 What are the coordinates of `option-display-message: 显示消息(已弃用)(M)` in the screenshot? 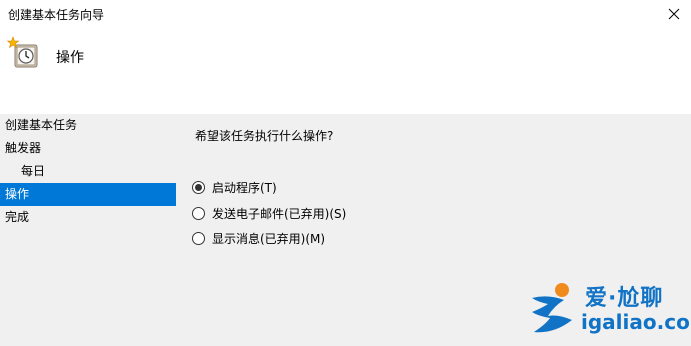 It's located at (258, 238).